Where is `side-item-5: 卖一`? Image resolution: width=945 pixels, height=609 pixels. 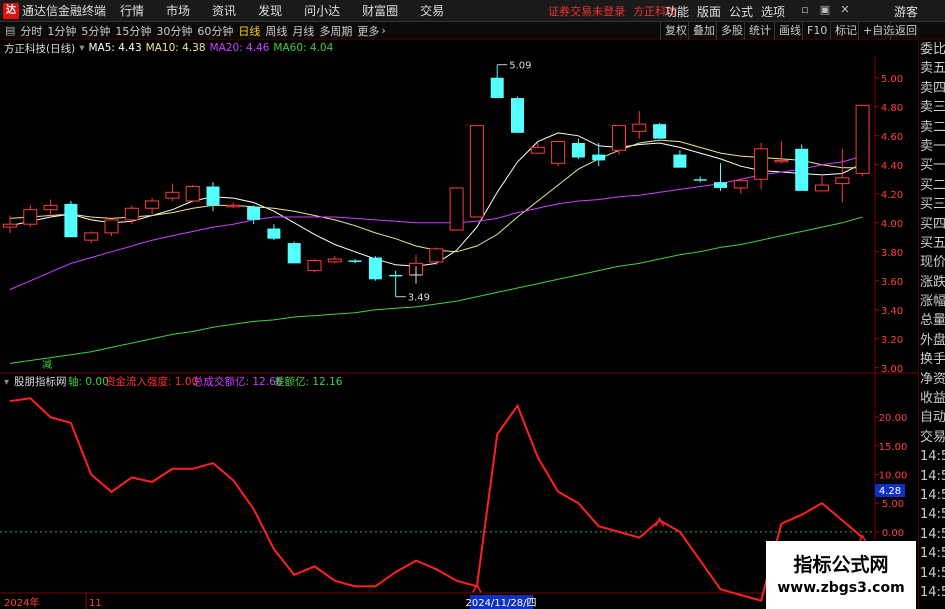 side-item-5: 卖一 is located at coordinates (932, 146).